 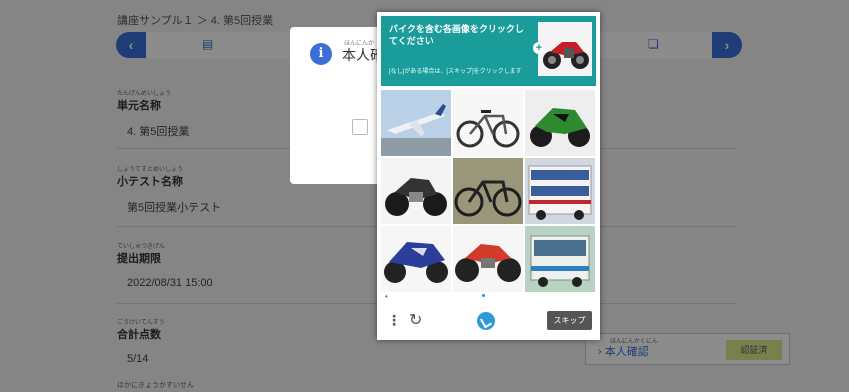 I want to click on captcha-page-indicator: •, so click(x=386, y=296).